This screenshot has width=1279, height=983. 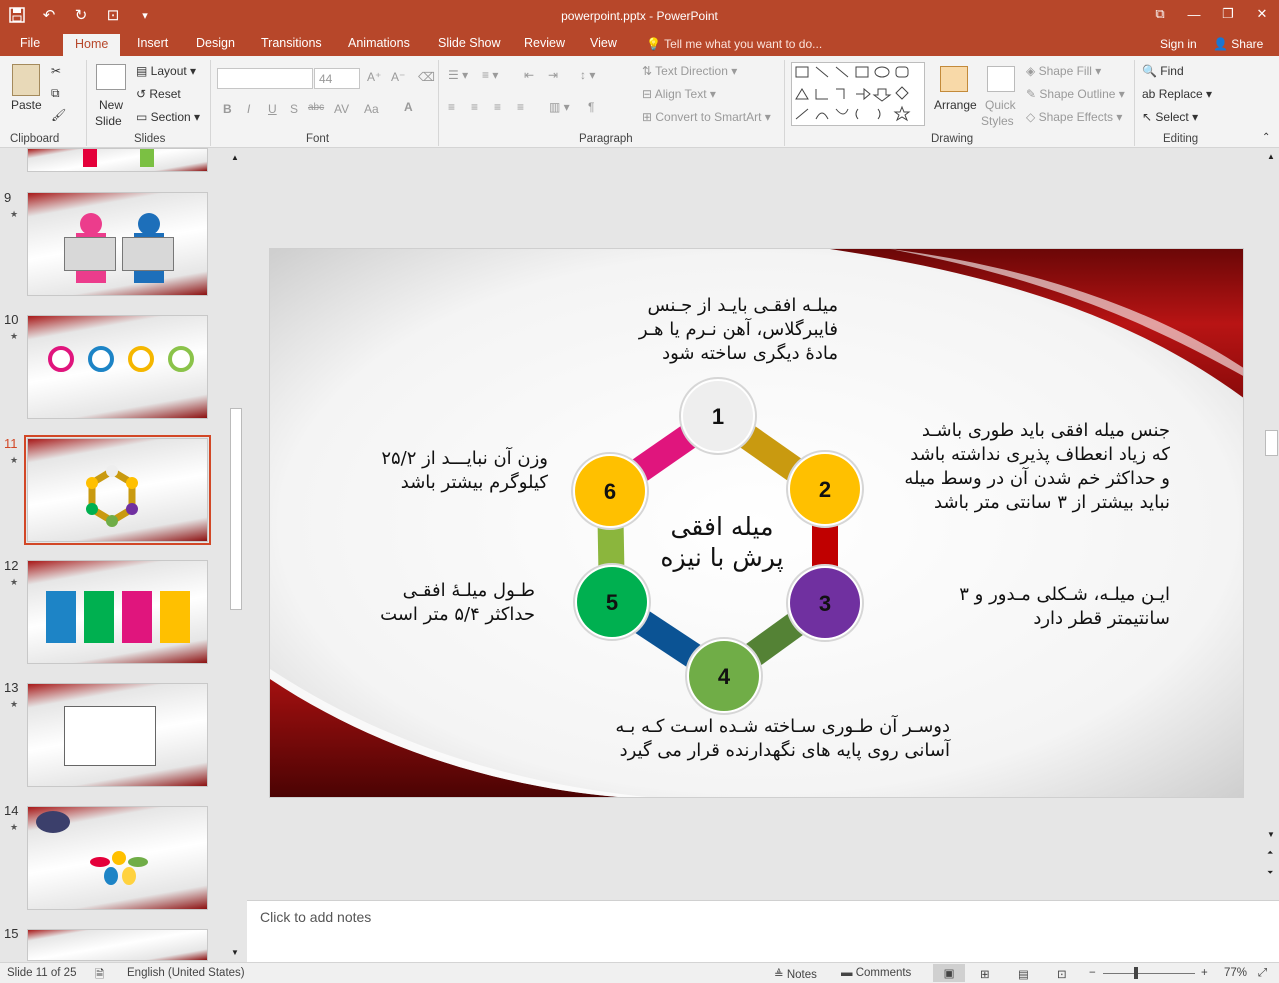 I want to click on align-left-icon: ≡, so click(x=451, y=107).